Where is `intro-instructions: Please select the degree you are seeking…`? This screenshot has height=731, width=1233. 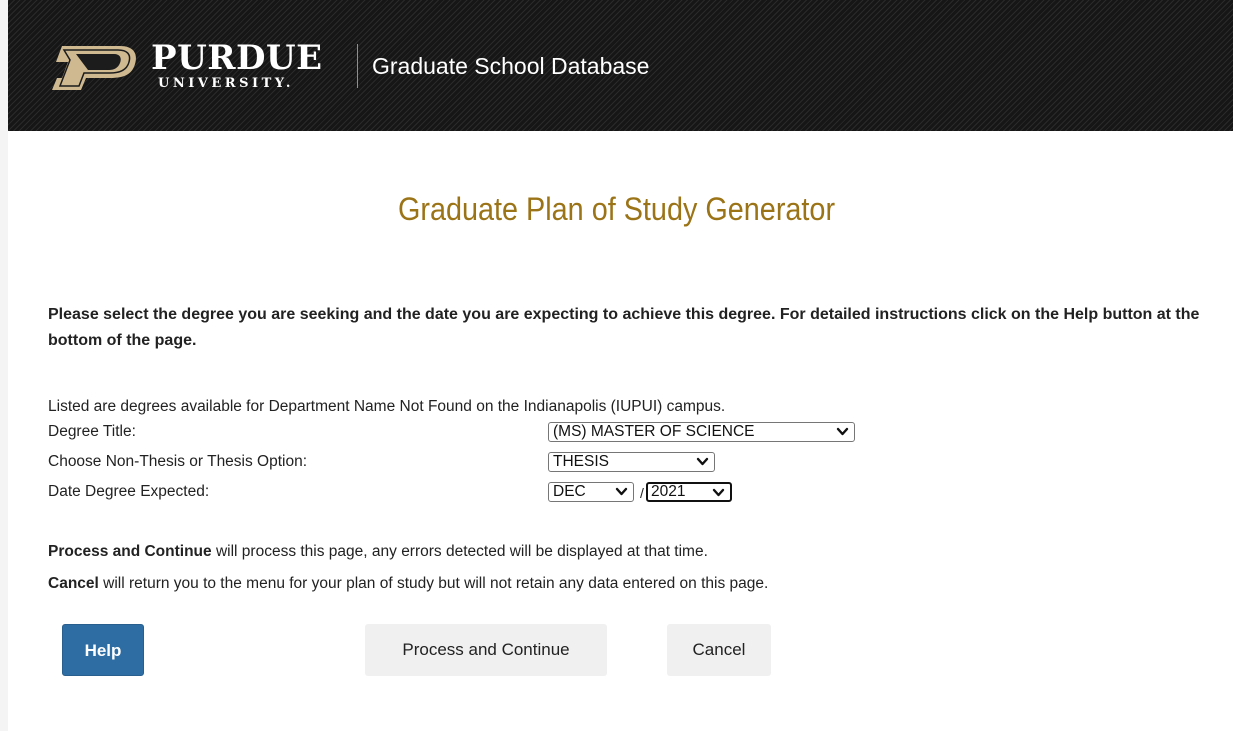 intro-instructions: Please select the degree you are seeking… is located at coordinates (624, 327).